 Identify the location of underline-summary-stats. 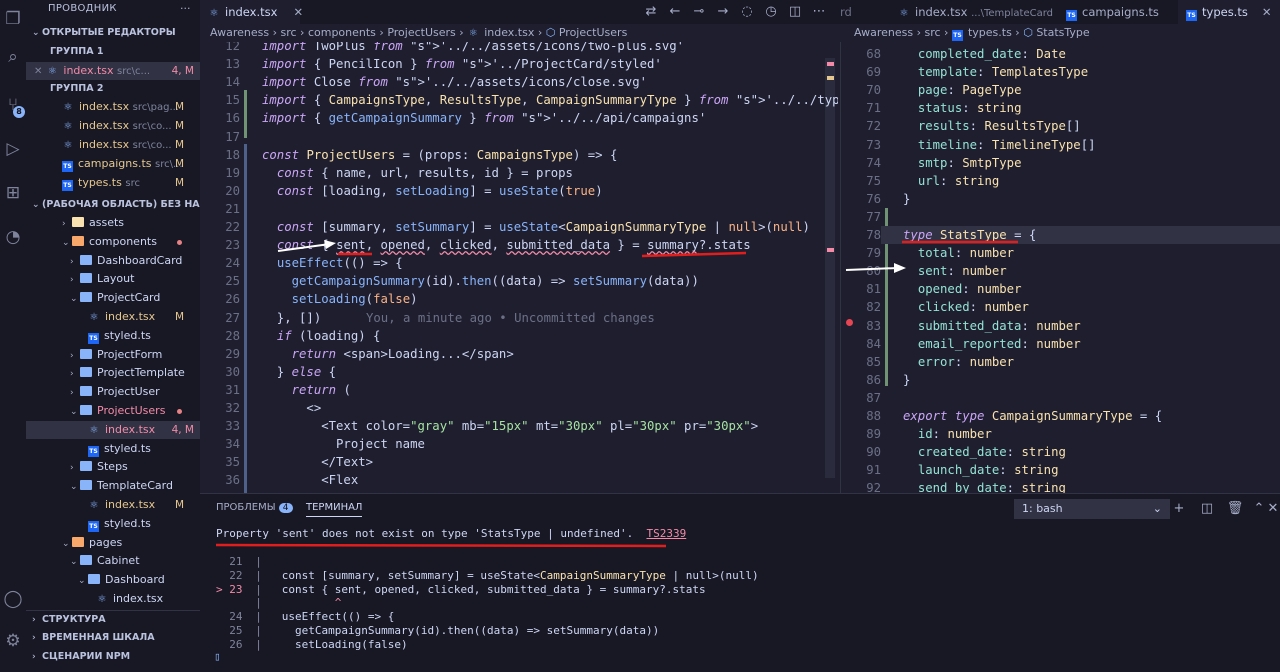
(694, 254).